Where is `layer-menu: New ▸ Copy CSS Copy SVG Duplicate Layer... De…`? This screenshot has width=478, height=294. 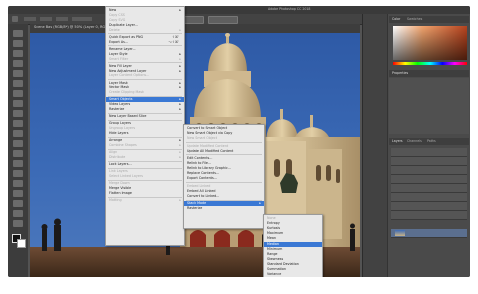 layer-menu: New ▸ Copy CSS Copy SVG Duplicate Layer... De… is located at coordinates (145, 126).